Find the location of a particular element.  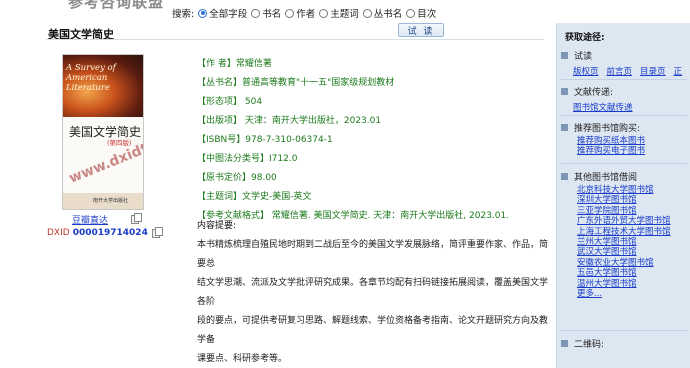

meta-subject: 【主题词】文学史-美国-英文 is located at coordinates (254, 197).